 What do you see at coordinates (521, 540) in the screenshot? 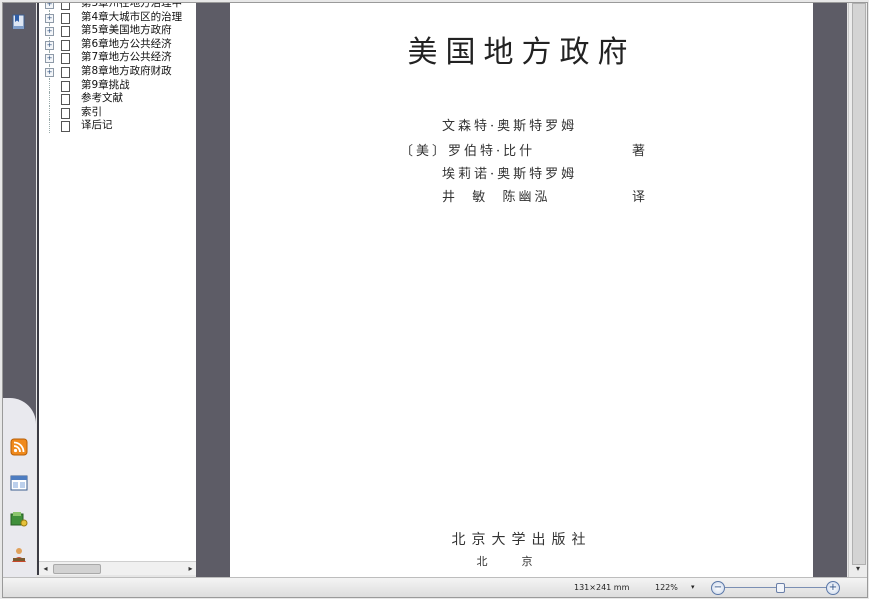
I see `publisher: 北京大学出版社` at bounding box center [521, 540].